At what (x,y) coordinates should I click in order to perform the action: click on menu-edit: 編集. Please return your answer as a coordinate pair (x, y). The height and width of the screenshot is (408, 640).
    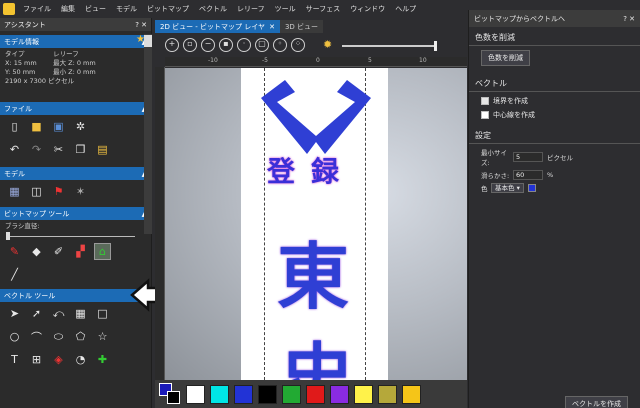
    Looking at the image, I should click on (68, 9).